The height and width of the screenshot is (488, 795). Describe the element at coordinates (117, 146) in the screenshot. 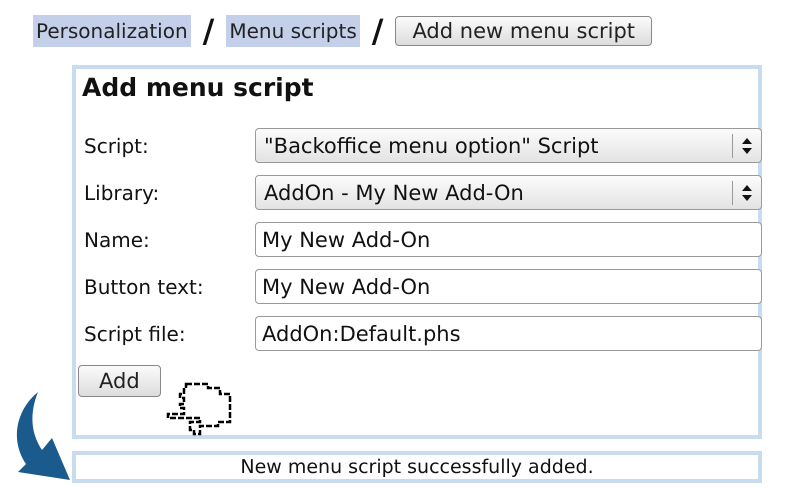

I see `field-label: Script:` at that location.